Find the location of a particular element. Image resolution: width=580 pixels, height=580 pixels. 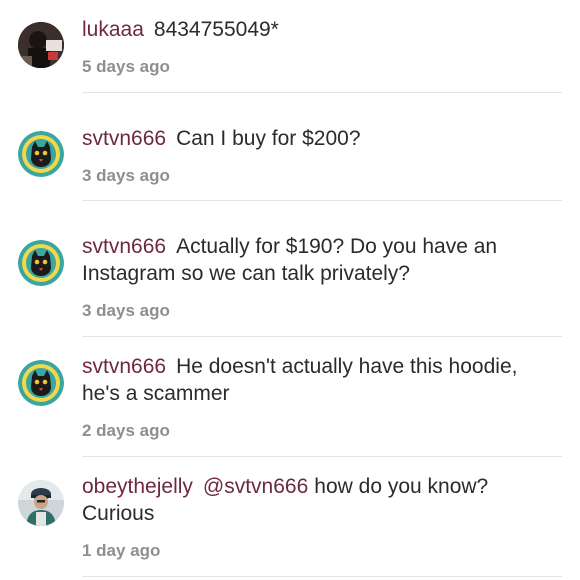

comment-timestamp: 2 days ago is located at coordinates (126, 430).